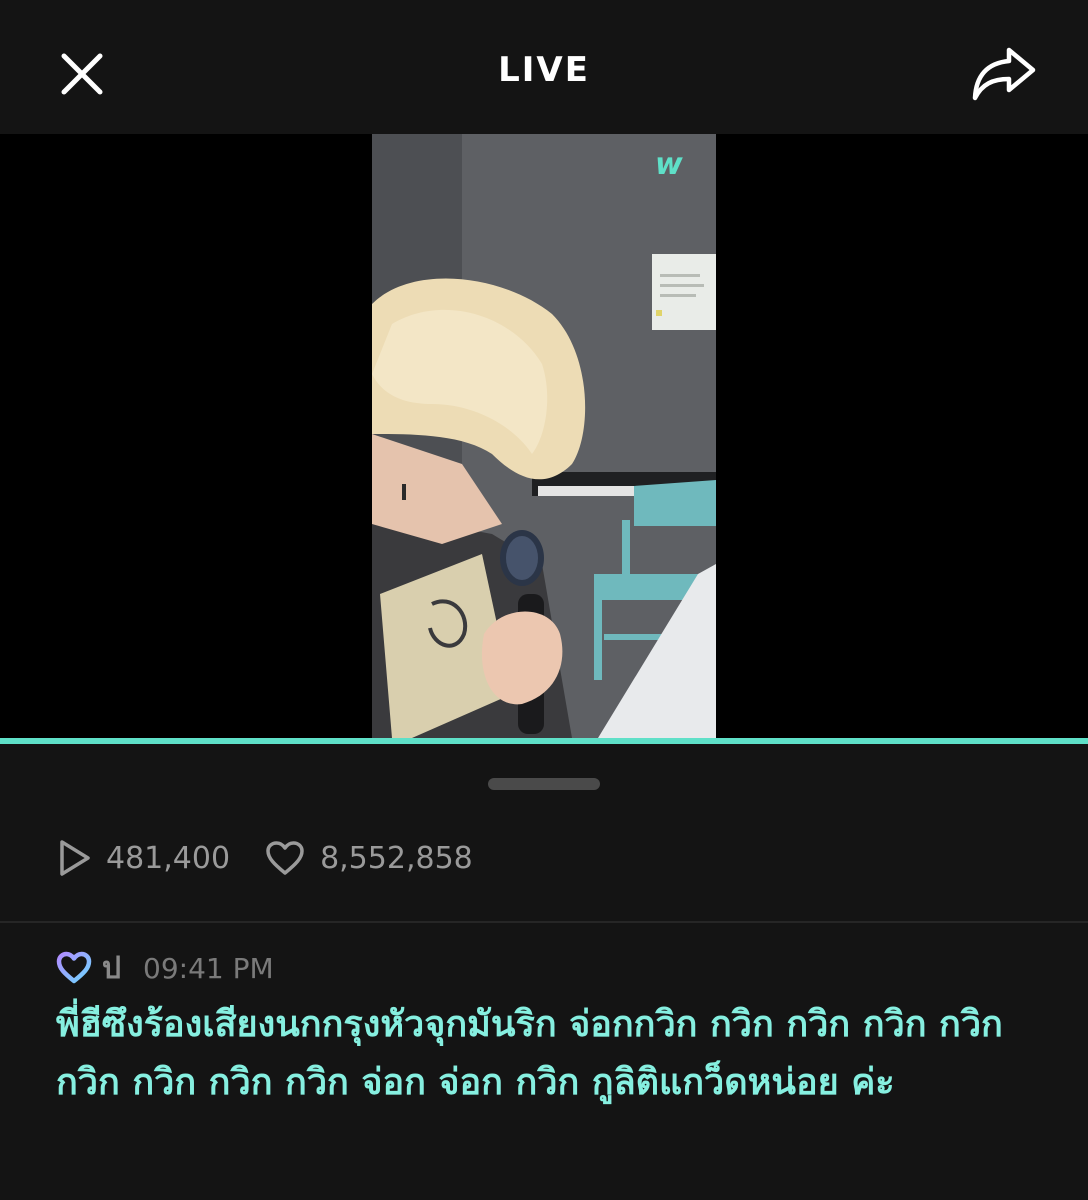 The width and height of the screenshot is (1088, 1200). Describe the element at coordinates (544, 922) in the screenshot. I see `divider` at that location.